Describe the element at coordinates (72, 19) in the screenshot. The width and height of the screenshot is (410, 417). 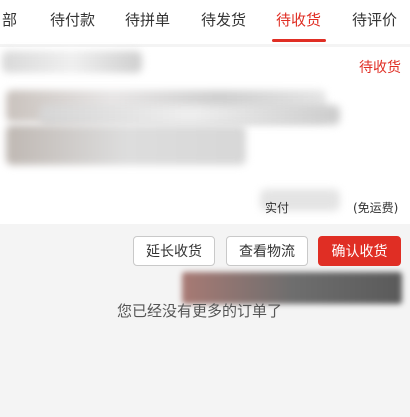
I see `tab-pending-payment: 待付款` at that location.